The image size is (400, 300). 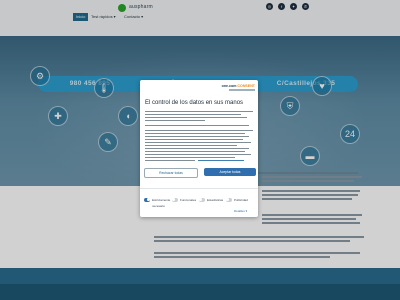 I want to click on toggle-label: Publicidad, so click(x=241, y=200).